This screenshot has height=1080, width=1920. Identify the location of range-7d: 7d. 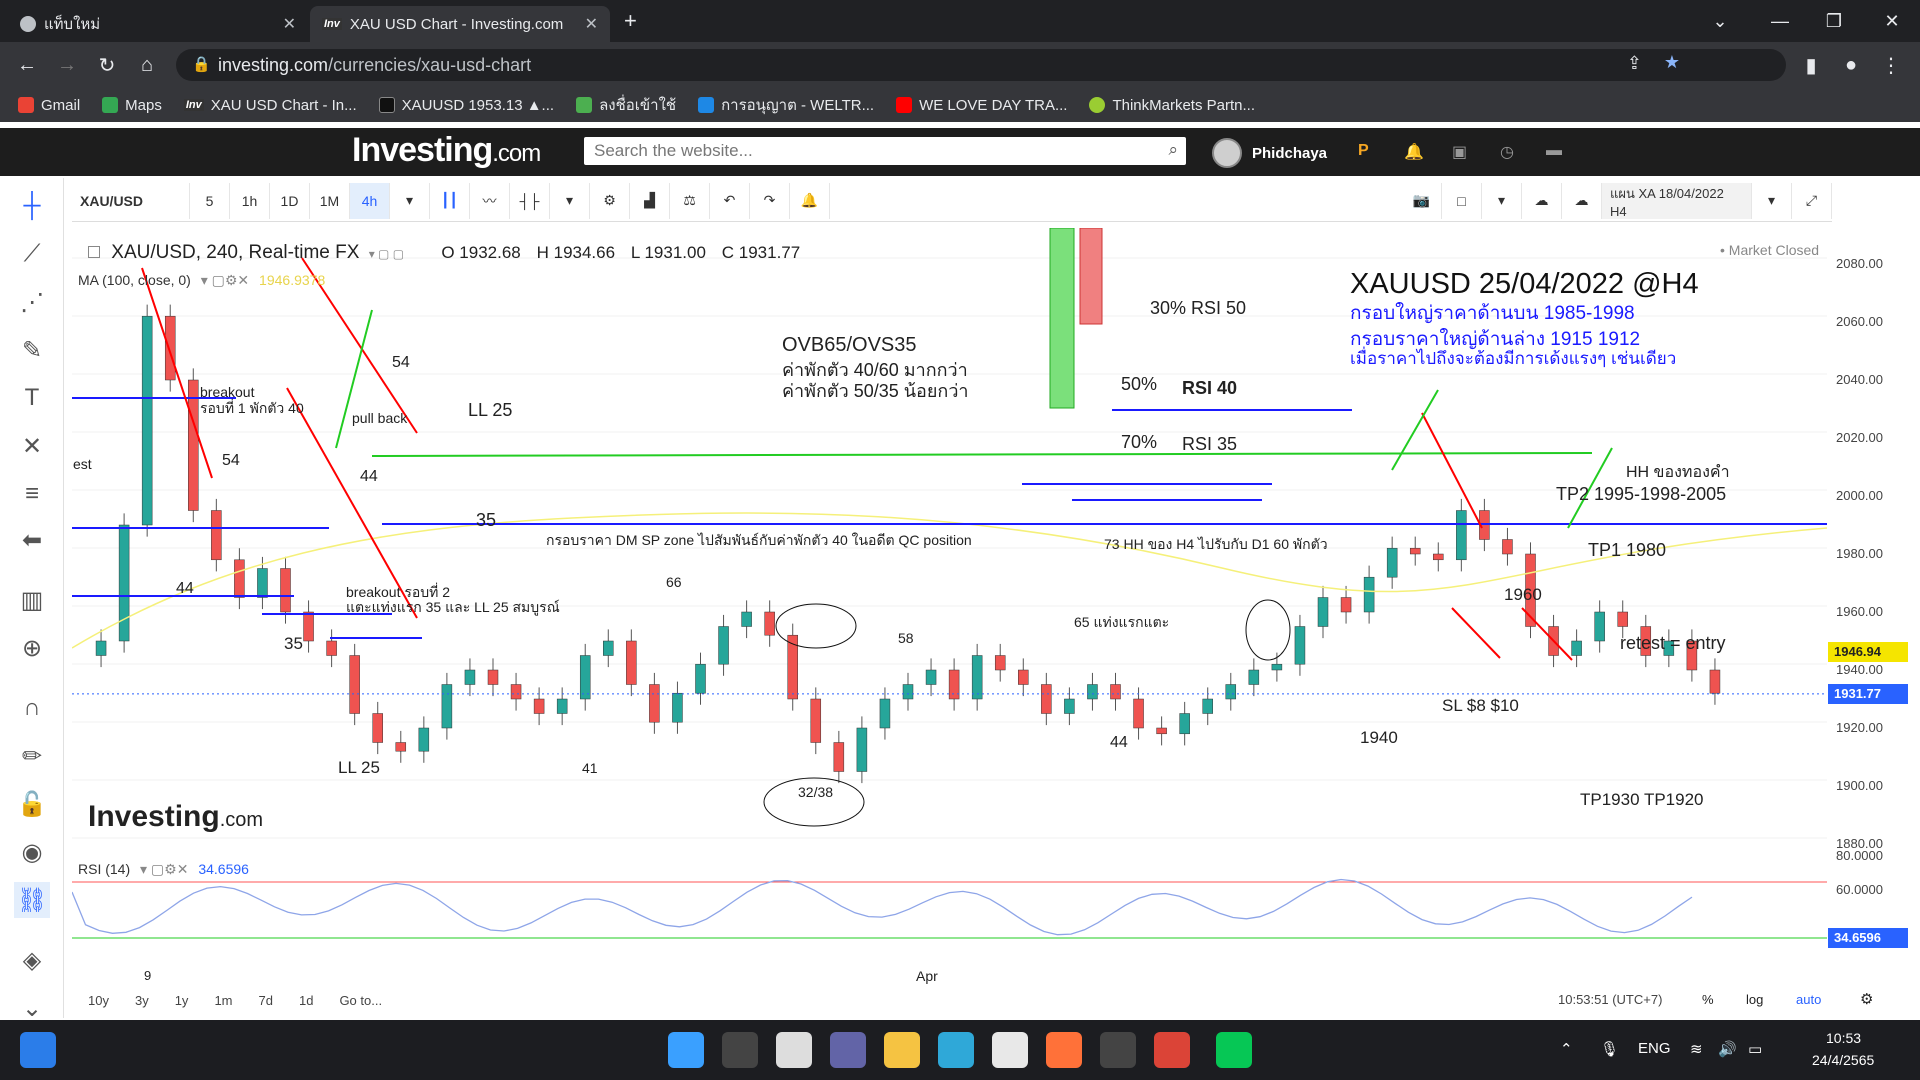
(266, 1000).